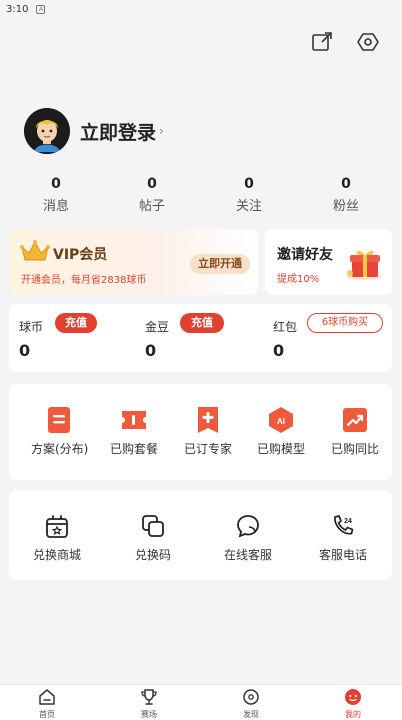  I want to click on chevron-right-icon: ›, so click(161, 131).